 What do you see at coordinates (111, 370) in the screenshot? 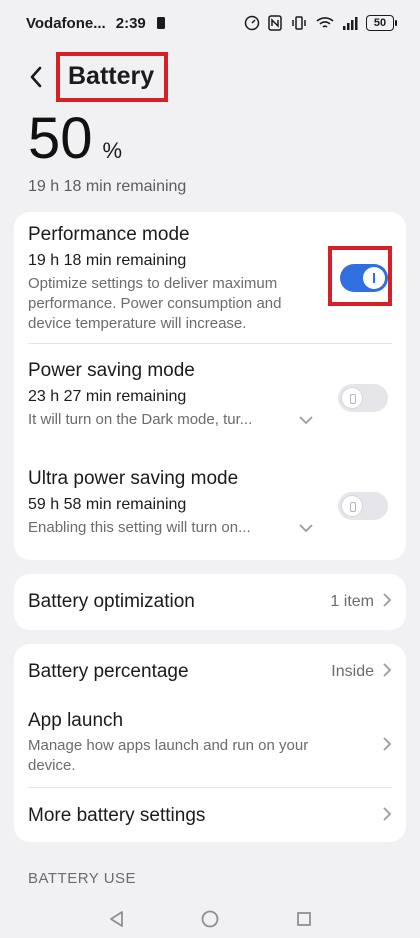
I see `power-saving-mode-title: Power saving mode` at bounding box center [111, 370].